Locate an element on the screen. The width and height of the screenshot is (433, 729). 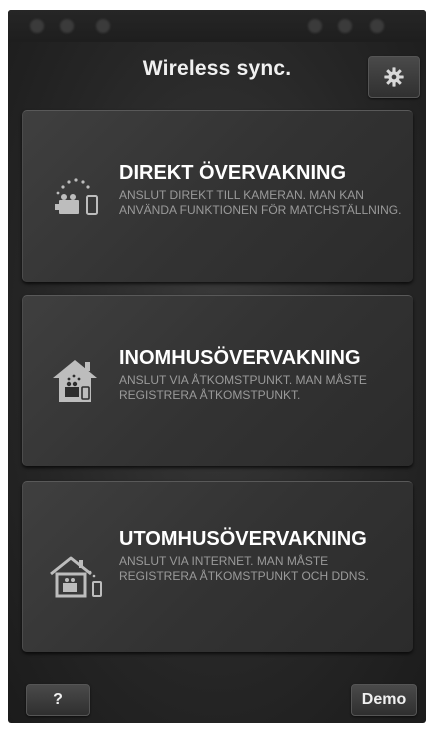
settings-button is located at coordinates (394, 77).